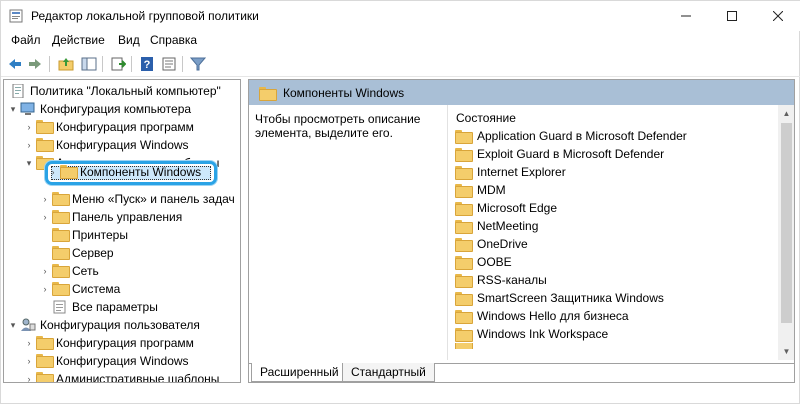  I want to click on list-item: RSS-каналы, so click(501, 280).